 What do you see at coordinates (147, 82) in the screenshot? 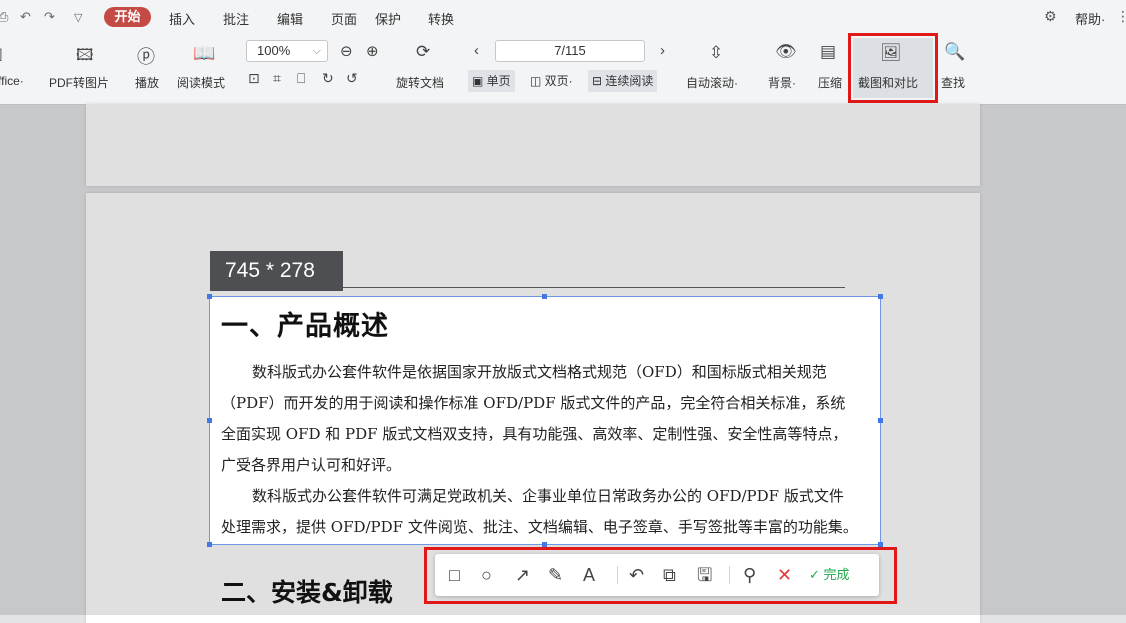
I see `play-button: 播放` at bounding box center [147, 82].